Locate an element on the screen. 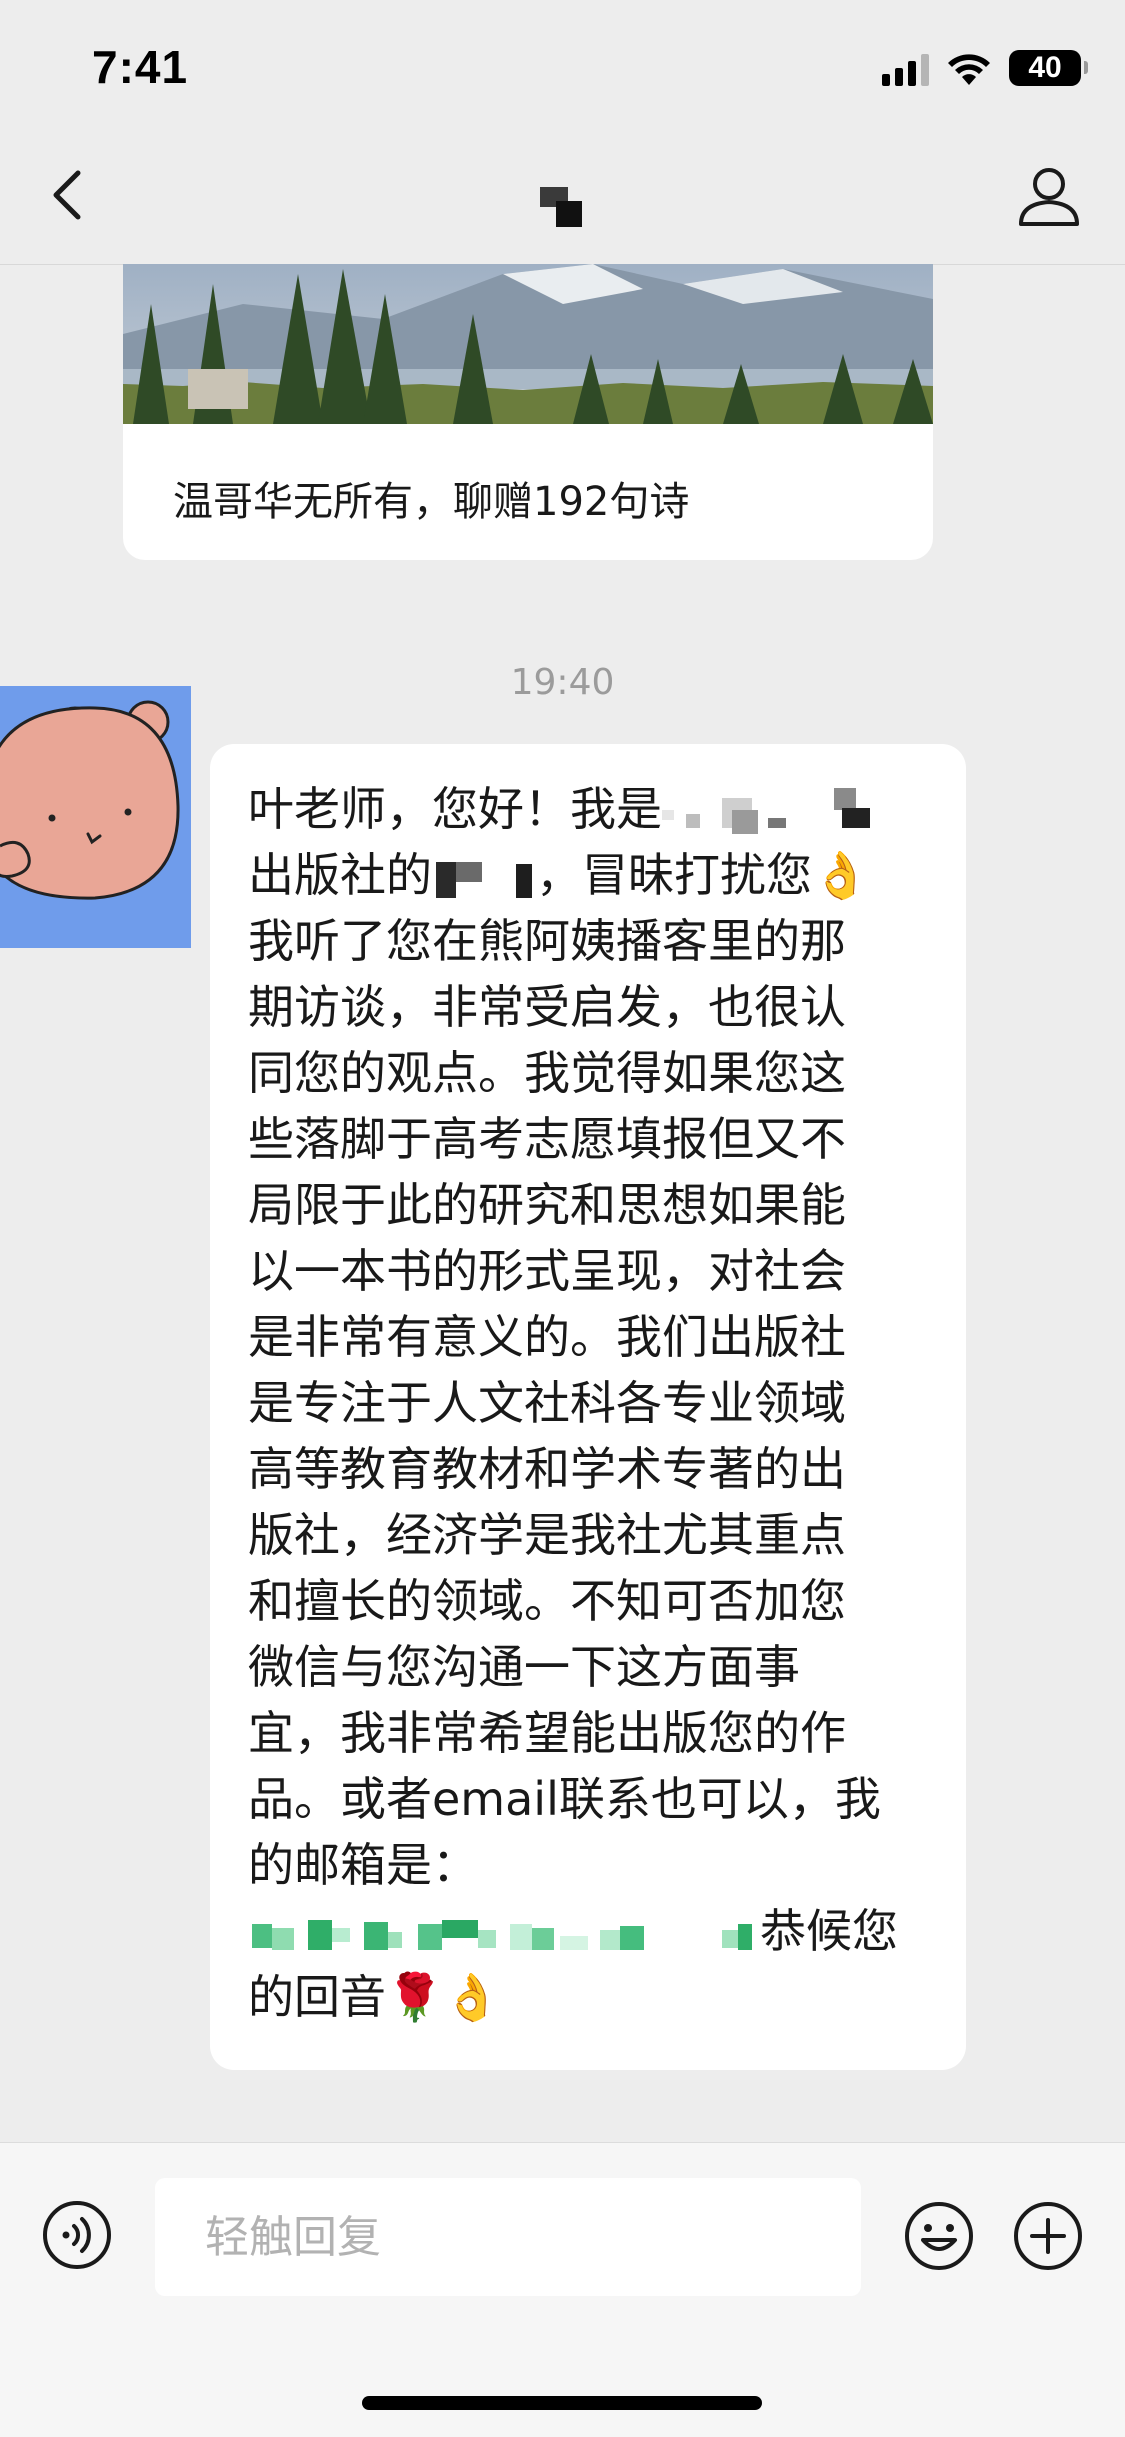 This screenshot has width=1125, height=2437. article-image is located at coordinates (528, 344).